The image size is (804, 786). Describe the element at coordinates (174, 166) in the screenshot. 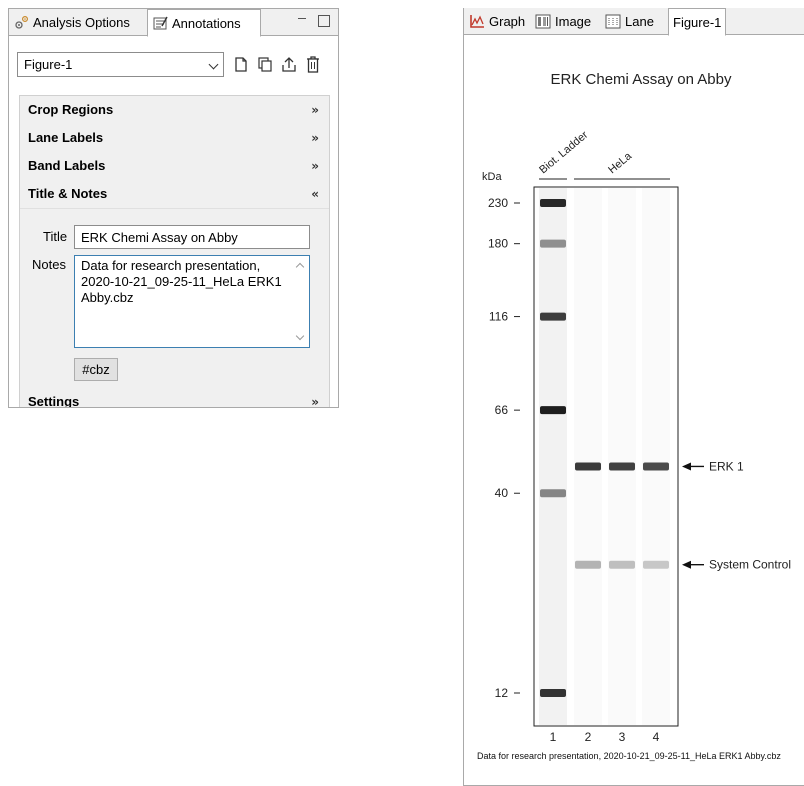

I see `section-band-labels: Band Labels »` at that location.